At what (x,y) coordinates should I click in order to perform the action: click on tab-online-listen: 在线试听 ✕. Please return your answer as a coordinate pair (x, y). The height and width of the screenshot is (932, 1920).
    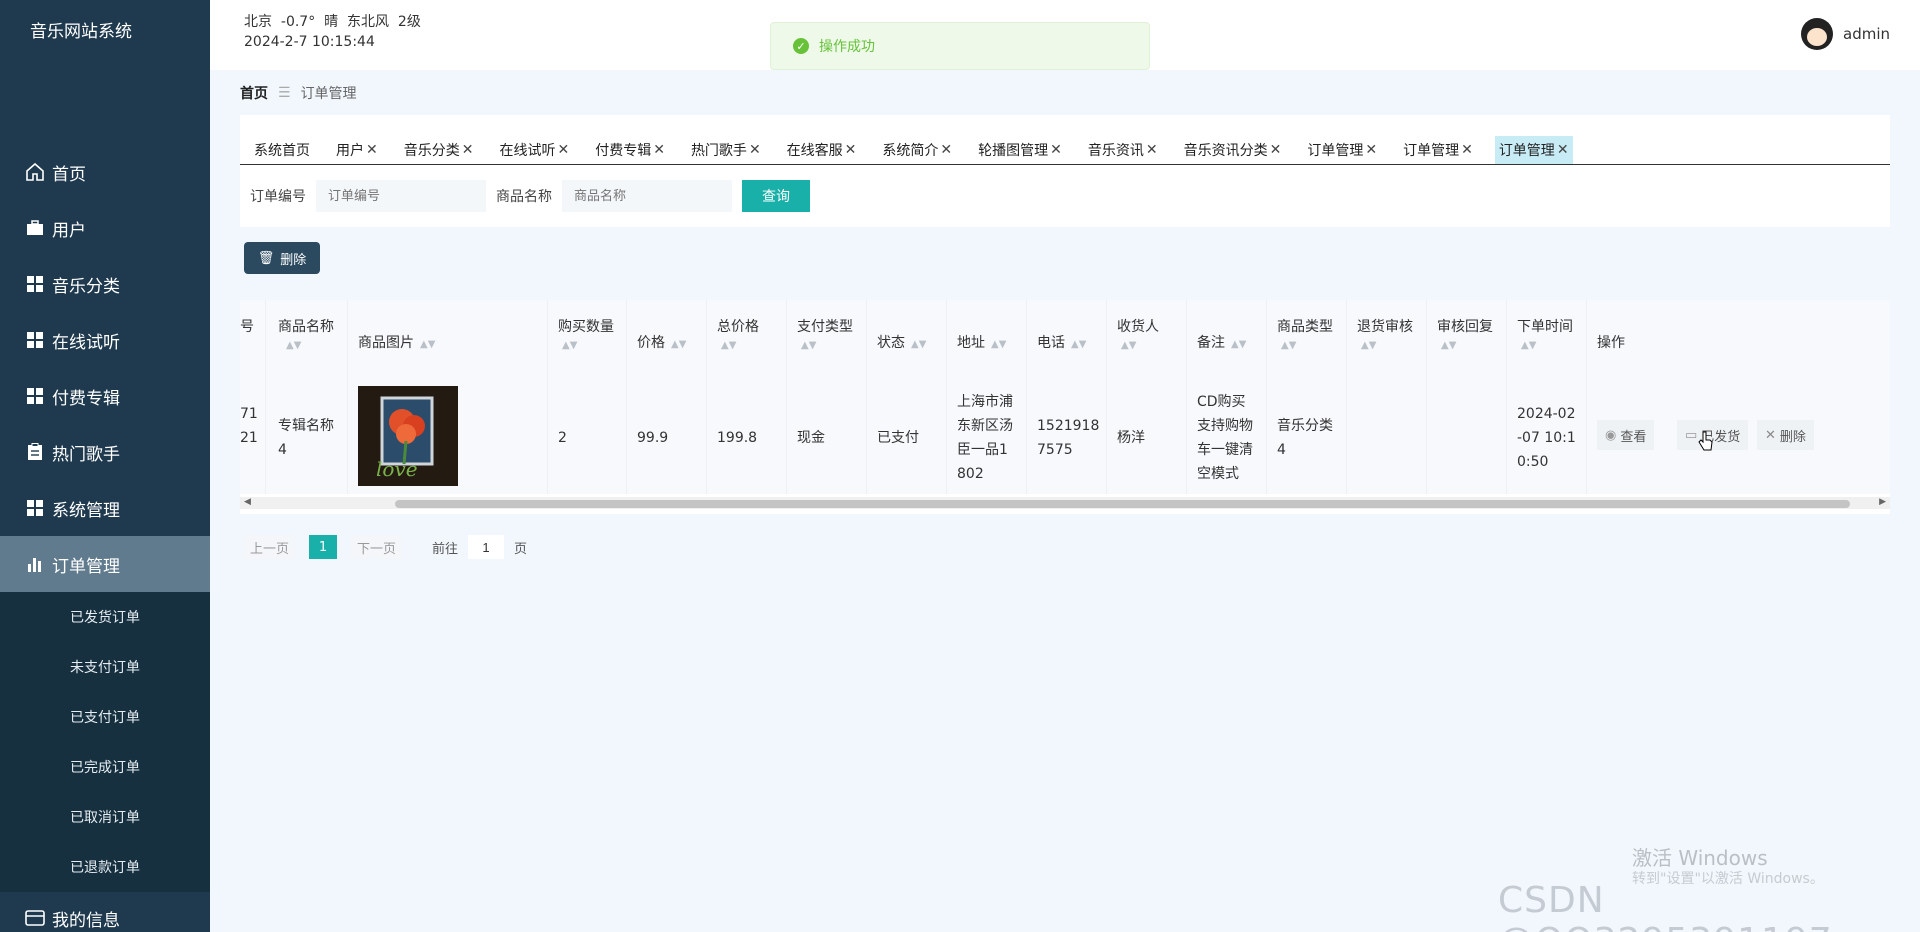
    Looking at the image, I should click on (534, 150).